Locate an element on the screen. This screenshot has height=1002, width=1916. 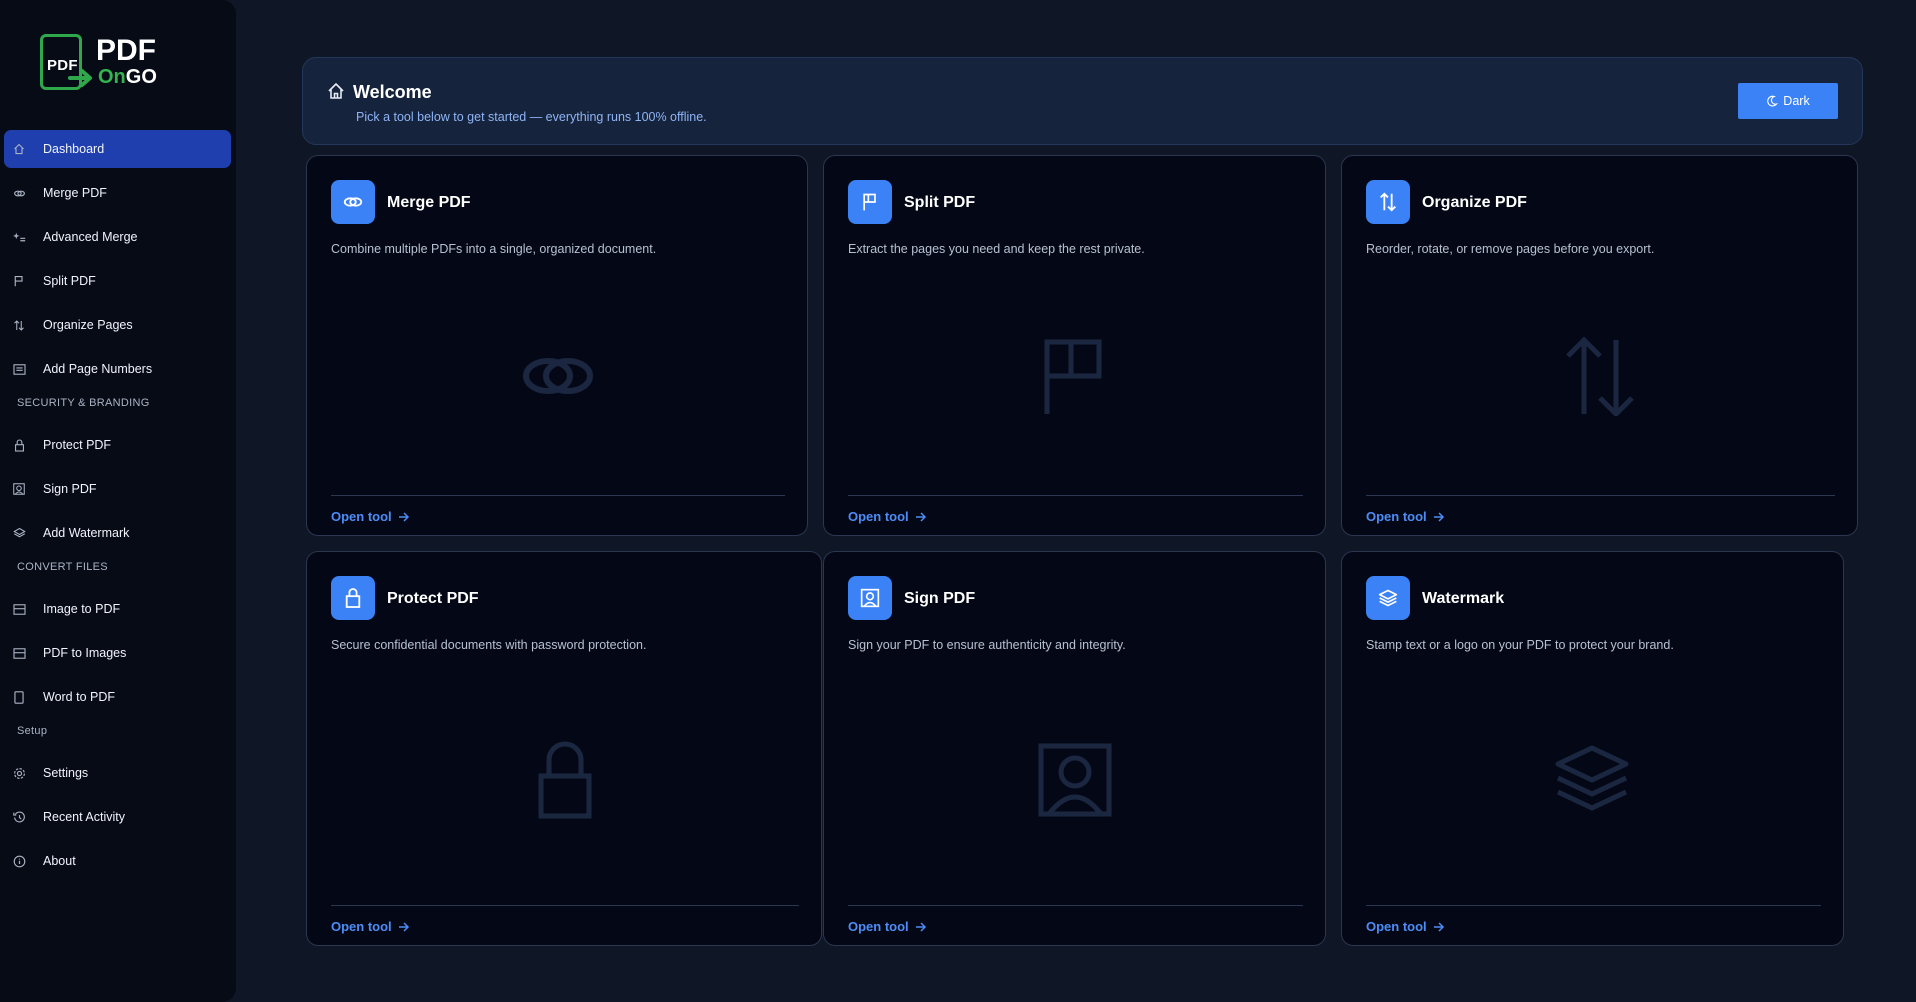
sidebar-item-pdf-to-images: PDF to Images is located at coordinates (117, 653).